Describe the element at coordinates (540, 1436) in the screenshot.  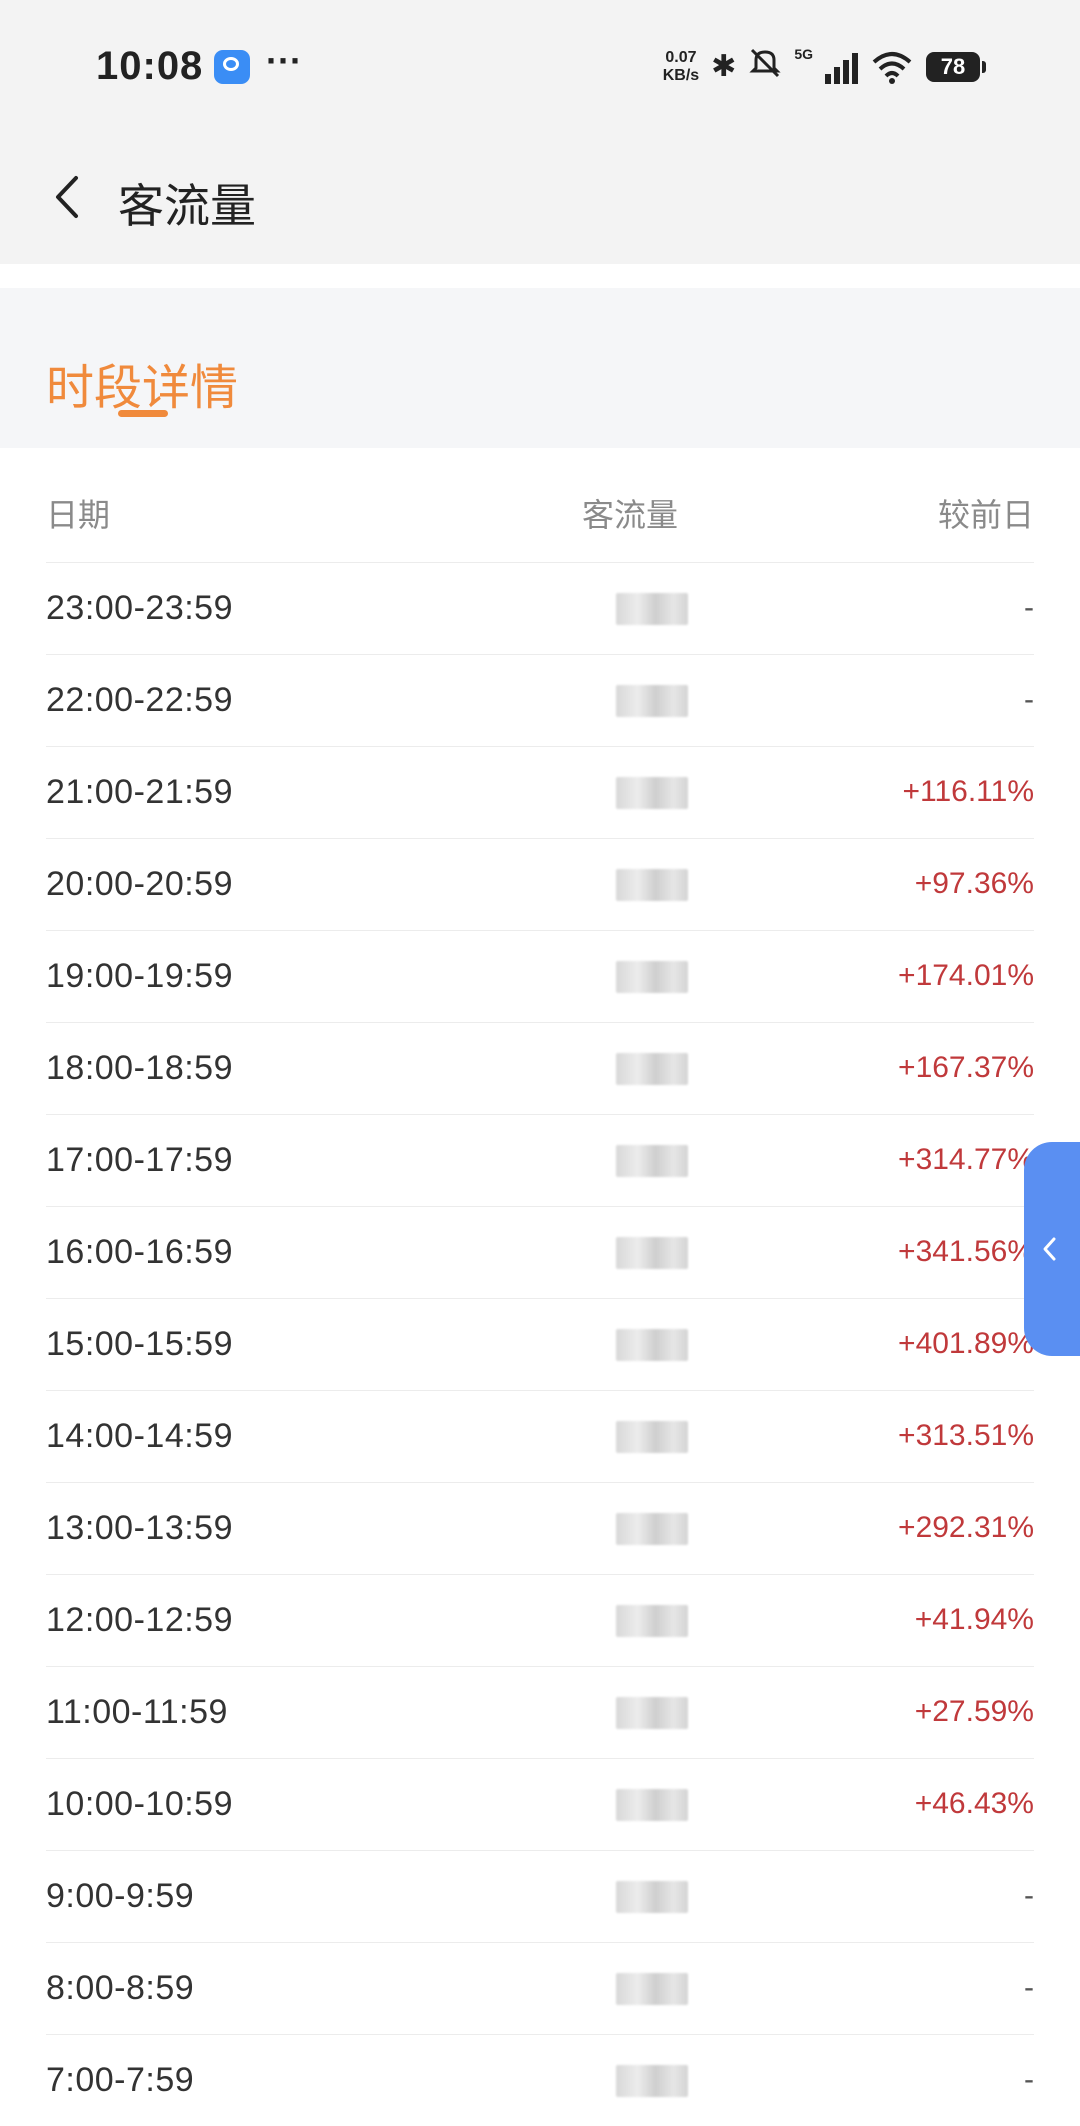
I see `table-row: 14:00-14:59 +313.51%` at that location.